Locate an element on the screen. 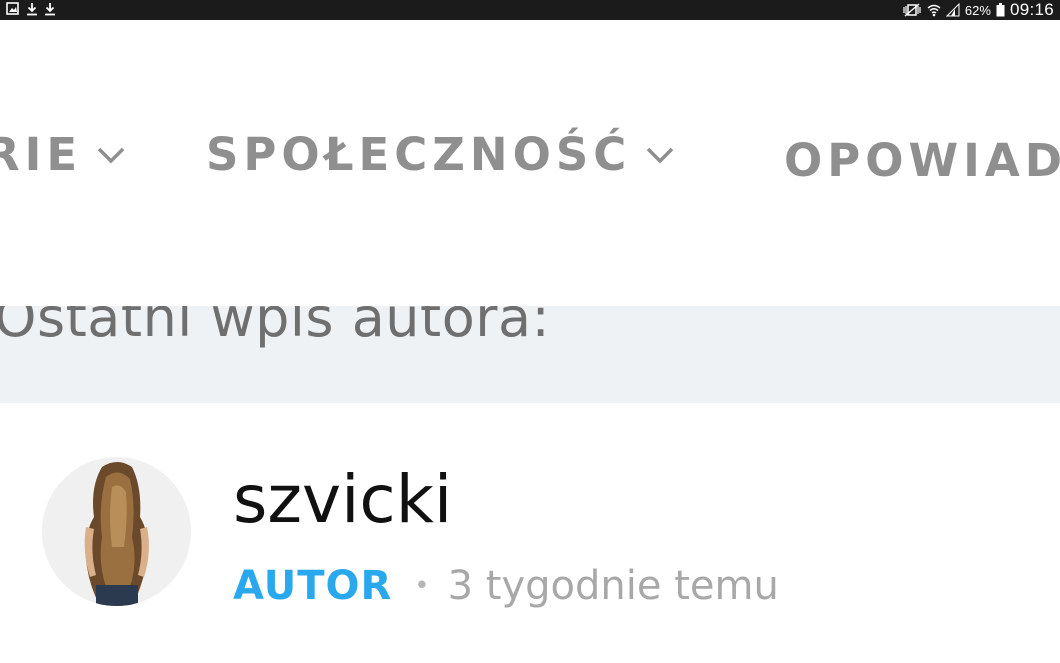  nav-item-label: SPOŁECZNOŚĆ is located at coordinates (419, 154).